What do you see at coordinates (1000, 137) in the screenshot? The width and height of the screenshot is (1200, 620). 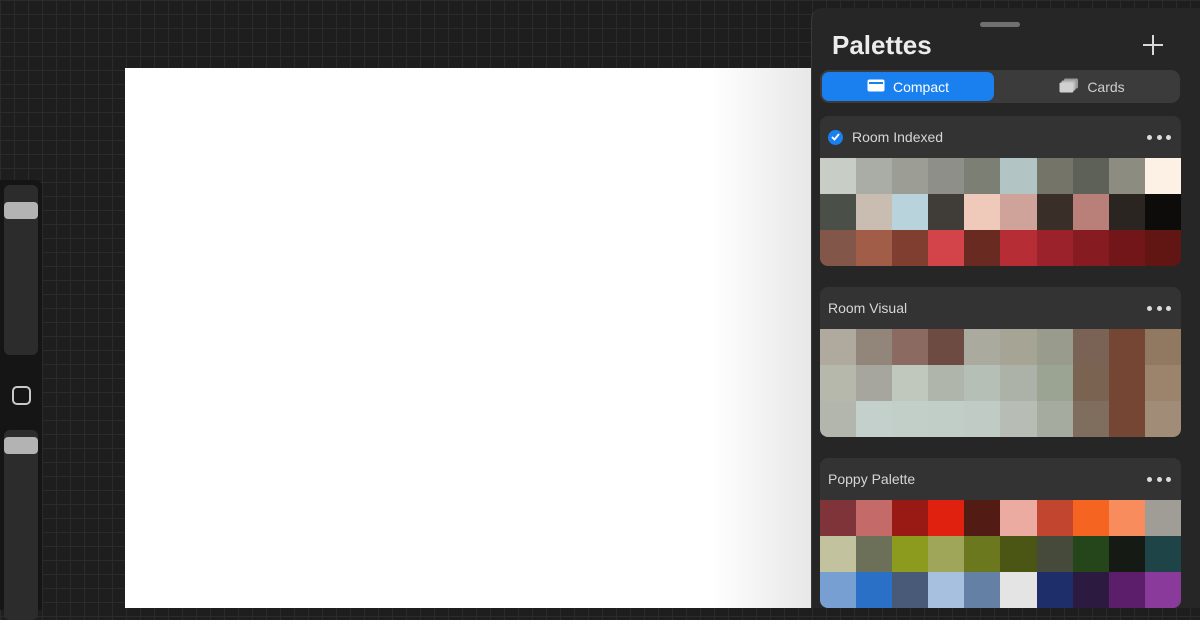 I see `palette-header: Room Indexed` at bounding box center [1000, 137].